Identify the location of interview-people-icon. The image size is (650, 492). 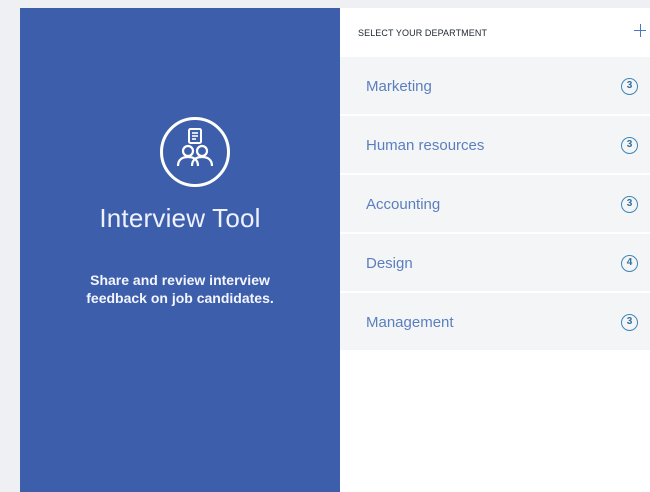
(195, 152).